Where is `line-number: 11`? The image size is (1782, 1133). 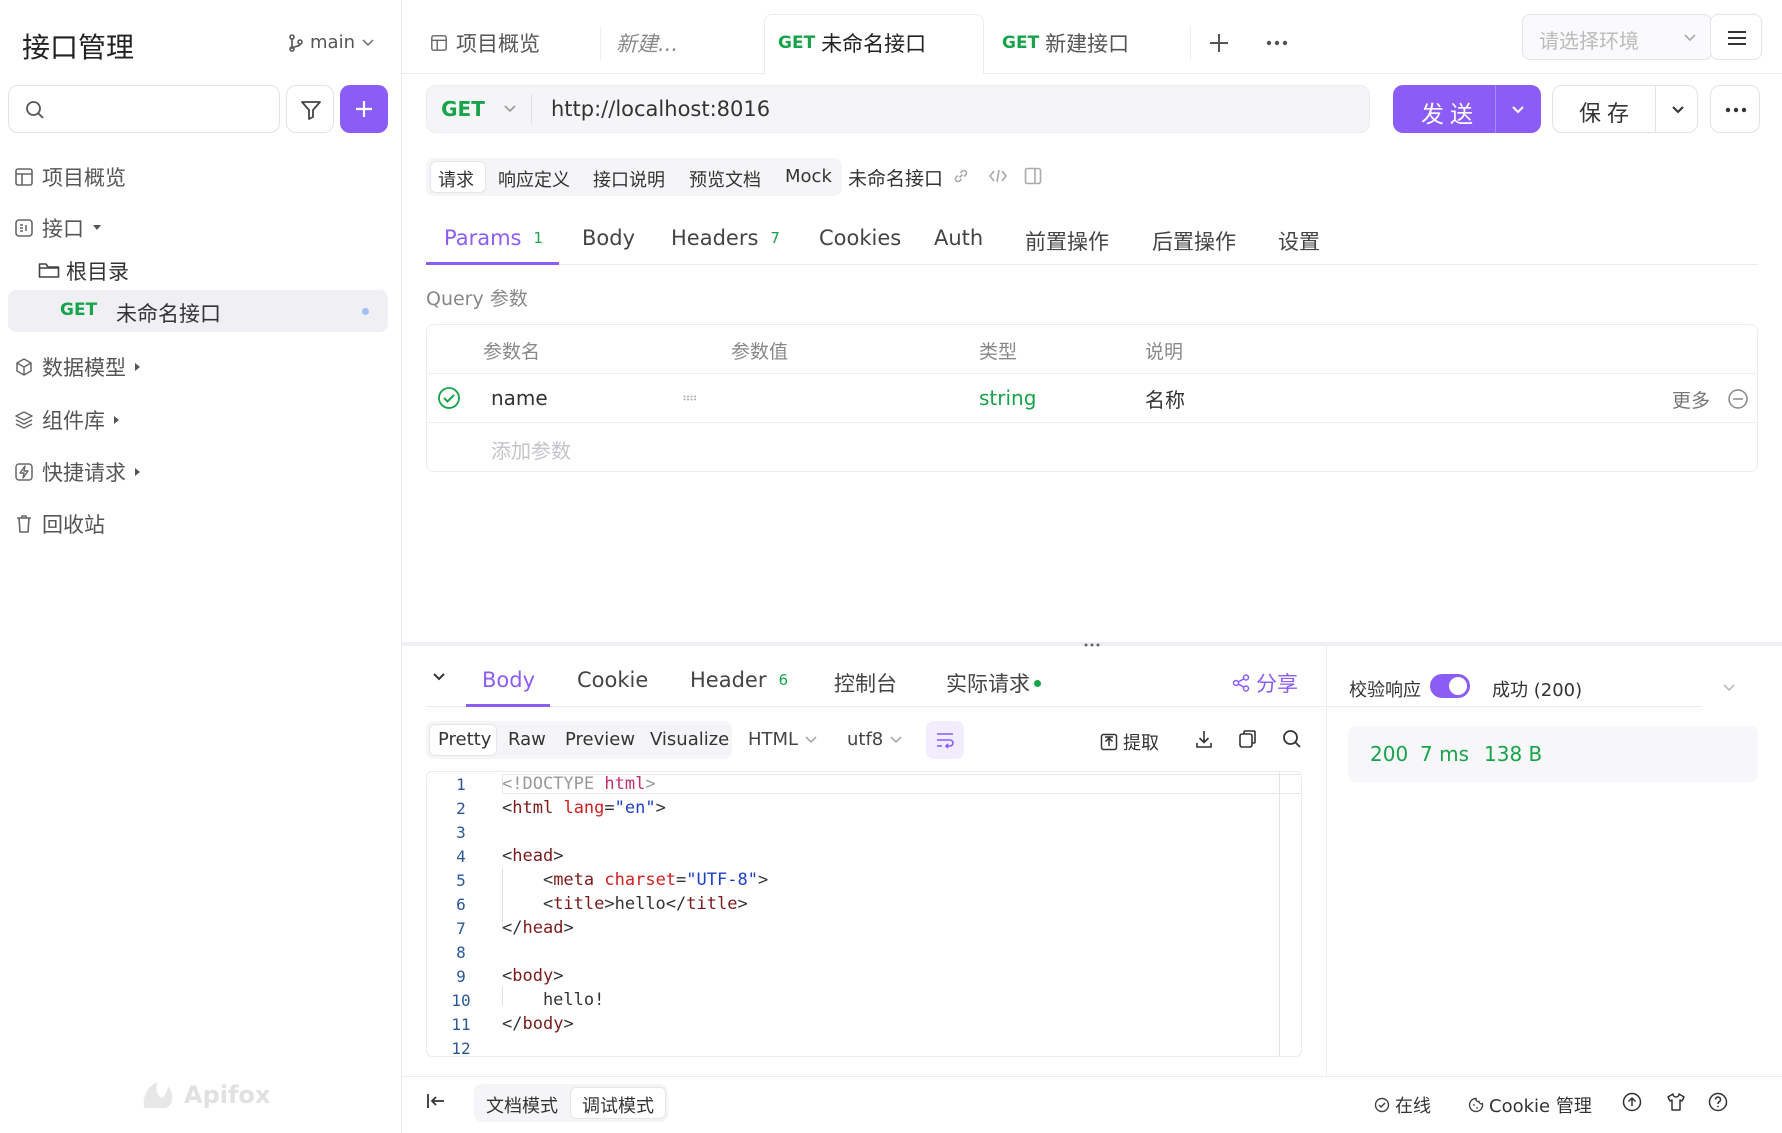 line-number: 11 is located at coordinates (461, 1024).